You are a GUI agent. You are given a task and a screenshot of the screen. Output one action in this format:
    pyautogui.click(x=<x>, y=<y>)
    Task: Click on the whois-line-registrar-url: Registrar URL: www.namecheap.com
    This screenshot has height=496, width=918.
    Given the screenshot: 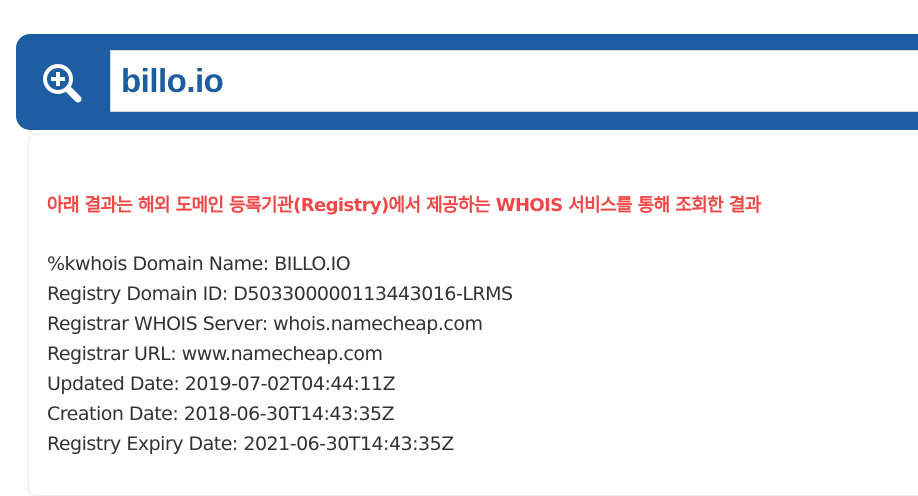 What is the action you would take?
    pyautogui.click(x=215, y=354)
    